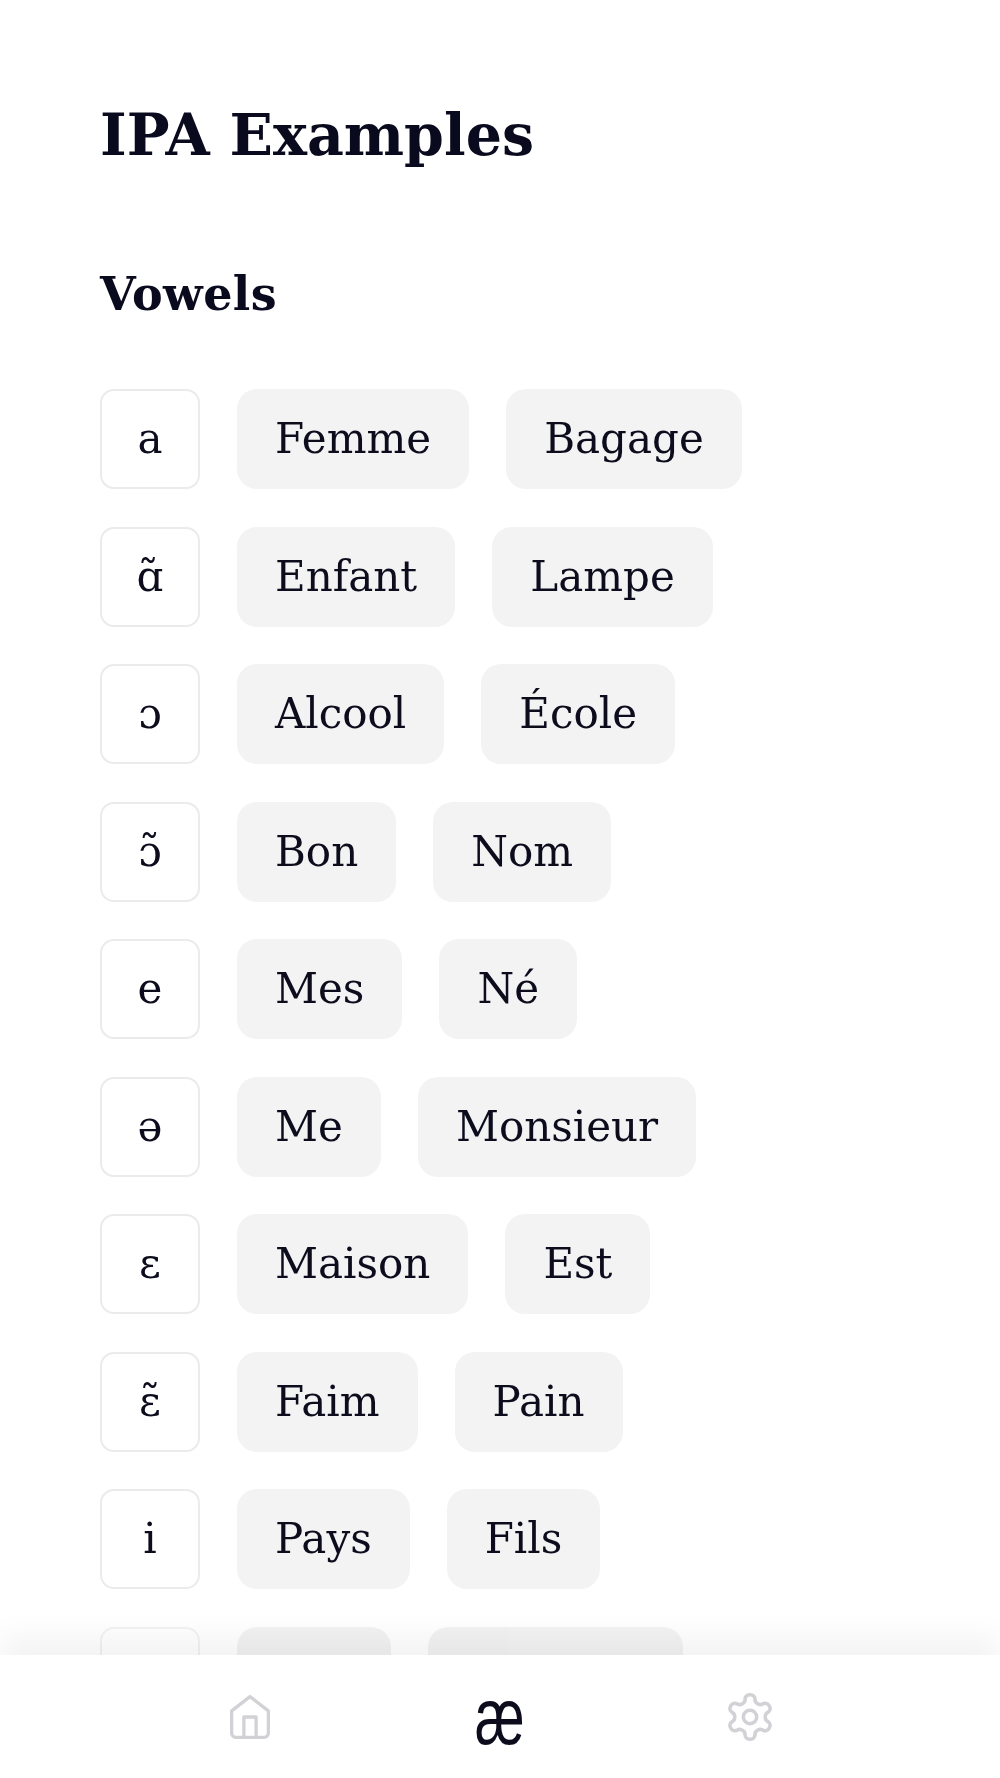 Image resolution: width=1000 pixels, height=1778 pixels. I want to click on word-chip: Né, so click(508, 989).